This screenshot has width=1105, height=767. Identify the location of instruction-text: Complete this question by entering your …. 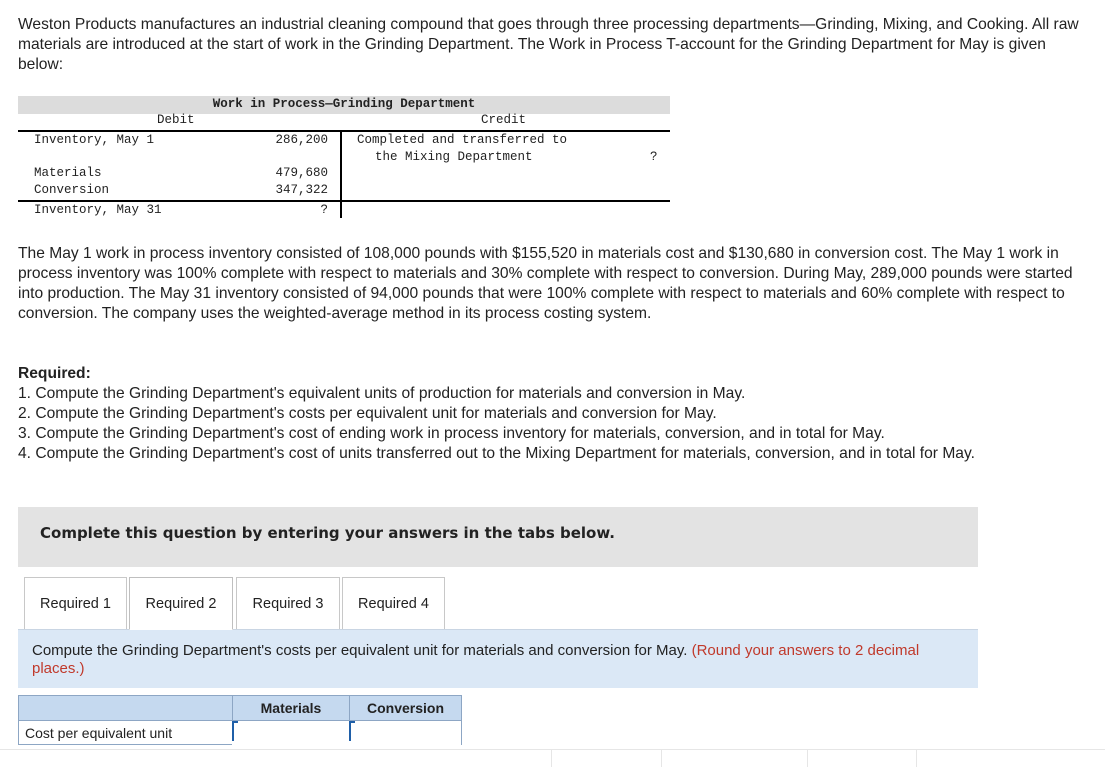
(327, 533).